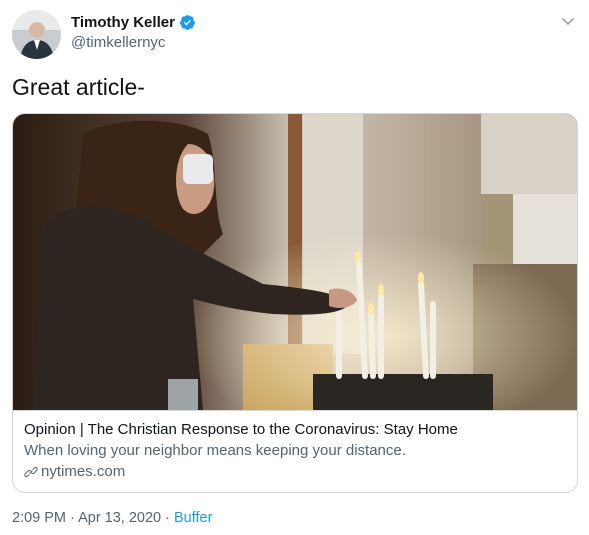 The width and height of the screenshot is (589, 535). Describe the element at coordinates (123, 22) in the screenshot. I see `display-name: Timothy Keller` at that location.